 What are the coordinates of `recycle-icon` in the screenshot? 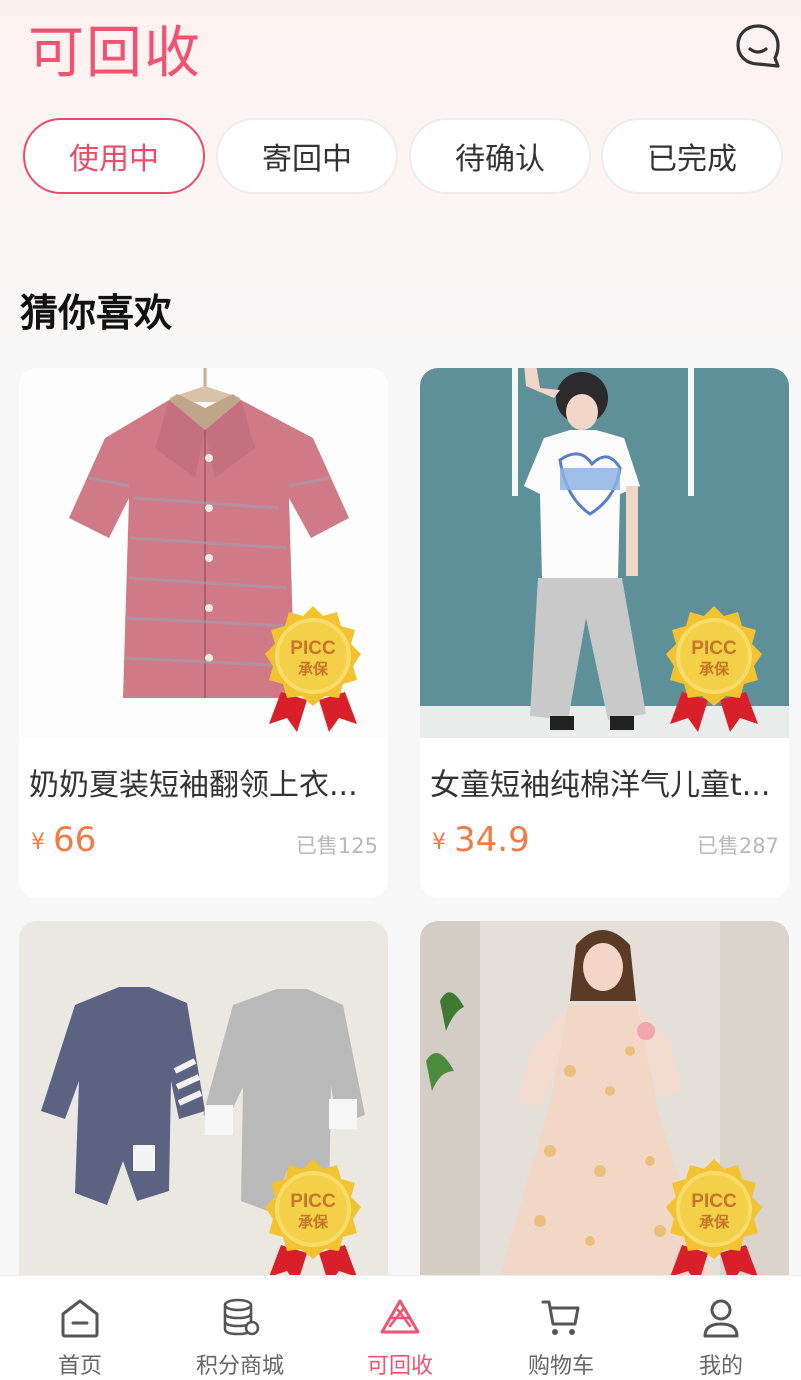 It's located at (400, 1316).